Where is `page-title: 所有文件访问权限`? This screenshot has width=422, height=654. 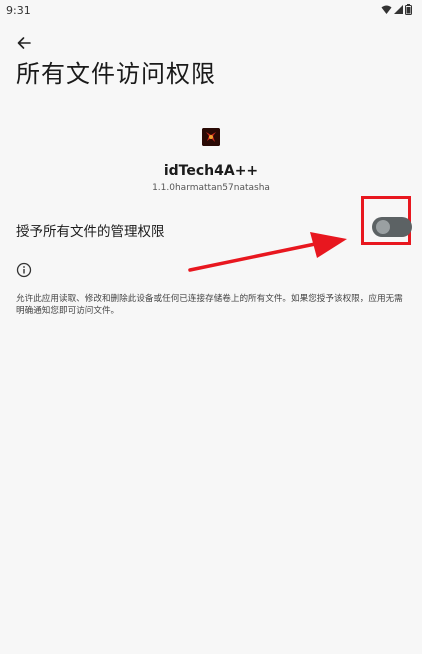
page-title: 所有文件访问权限 is located at coordinates (116, 74).